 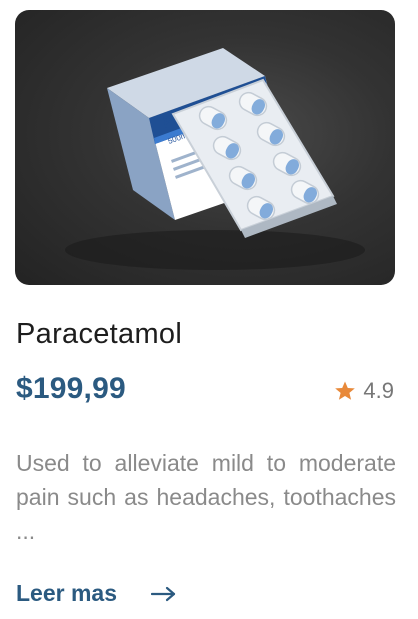 I want to click on rating-value: 4.9, so click(x=378, y=390).